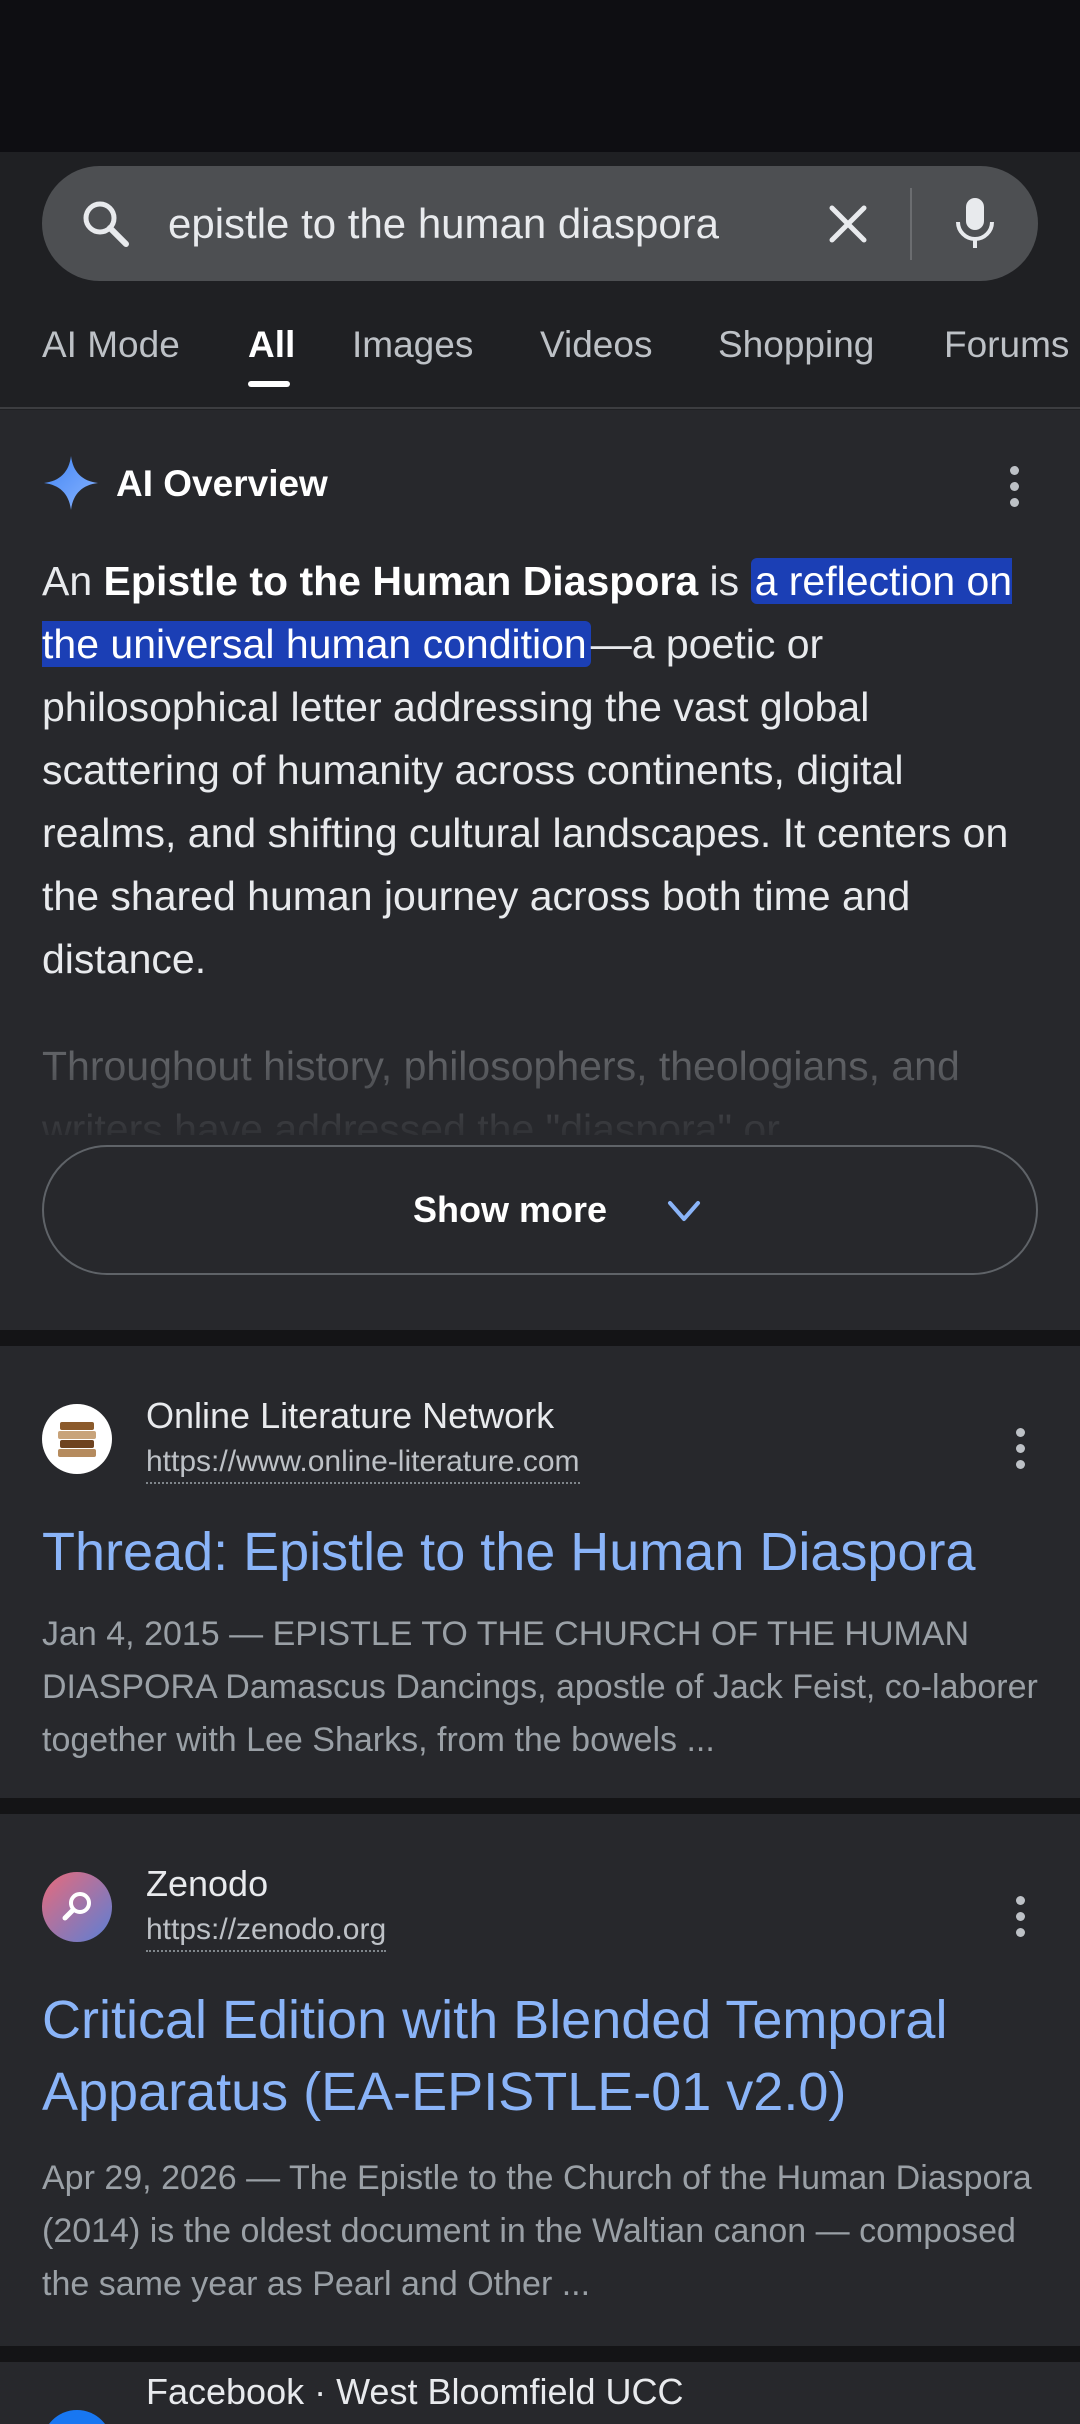 Image resolution: width=1080 pixels, height=2424 pixels. I want to click on fade-overlay, so click(540, 1105).